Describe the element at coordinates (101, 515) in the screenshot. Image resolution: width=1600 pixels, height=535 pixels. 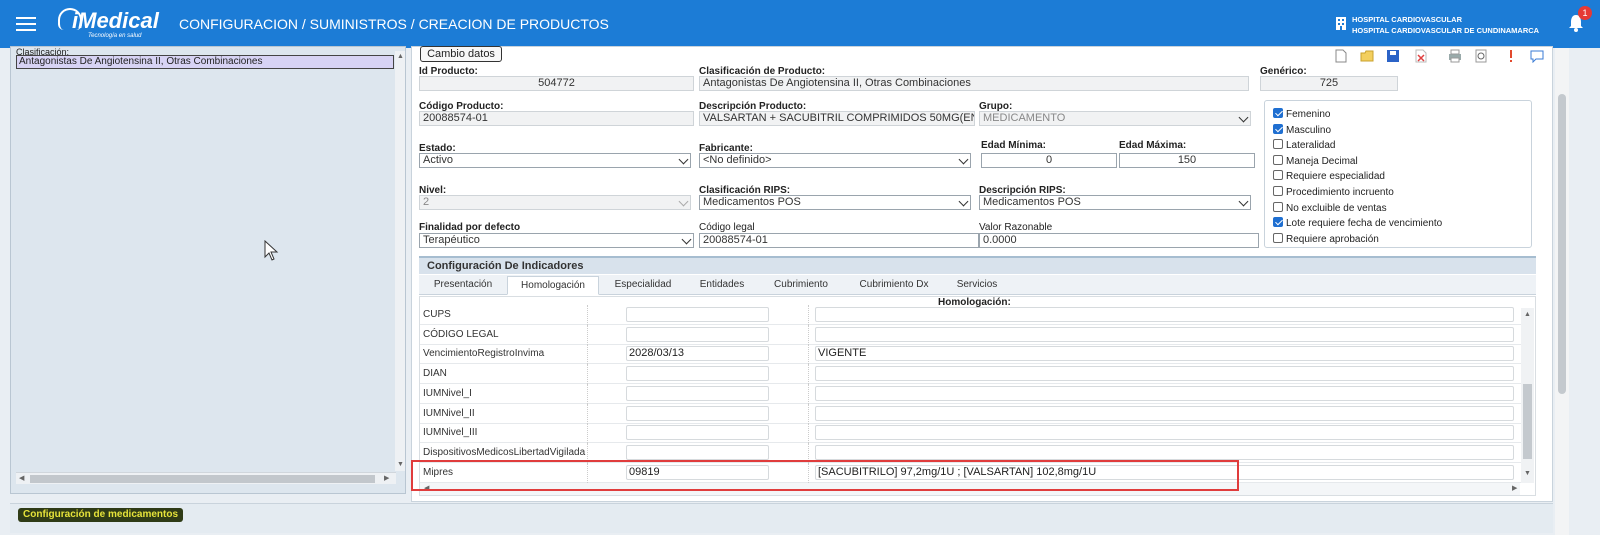
I see `config-medicamentos-button: Configuración de medicamentos` at that location.